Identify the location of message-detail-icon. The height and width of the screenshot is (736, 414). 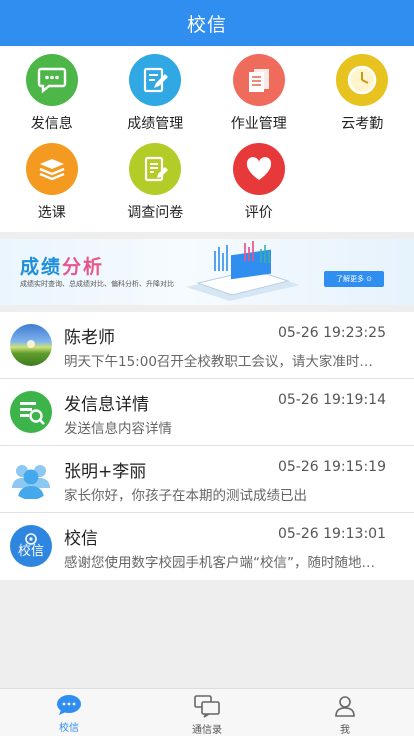
(31, 412).